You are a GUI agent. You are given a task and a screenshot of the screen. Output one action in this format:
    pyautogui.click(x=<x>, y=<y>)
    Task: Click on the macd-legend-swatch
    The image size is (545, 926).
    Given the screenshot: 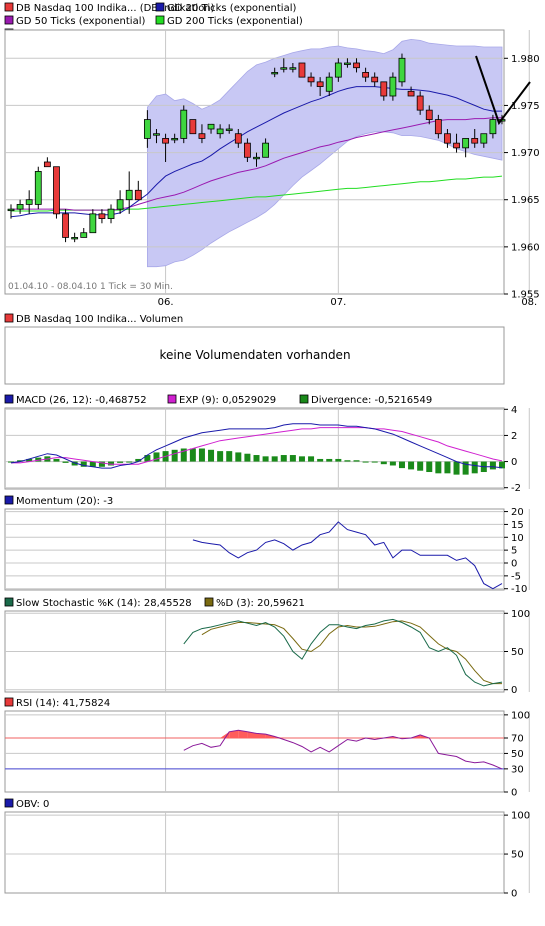 What is the action you would take?
    pyautogui.click(x=172, y=399)
    